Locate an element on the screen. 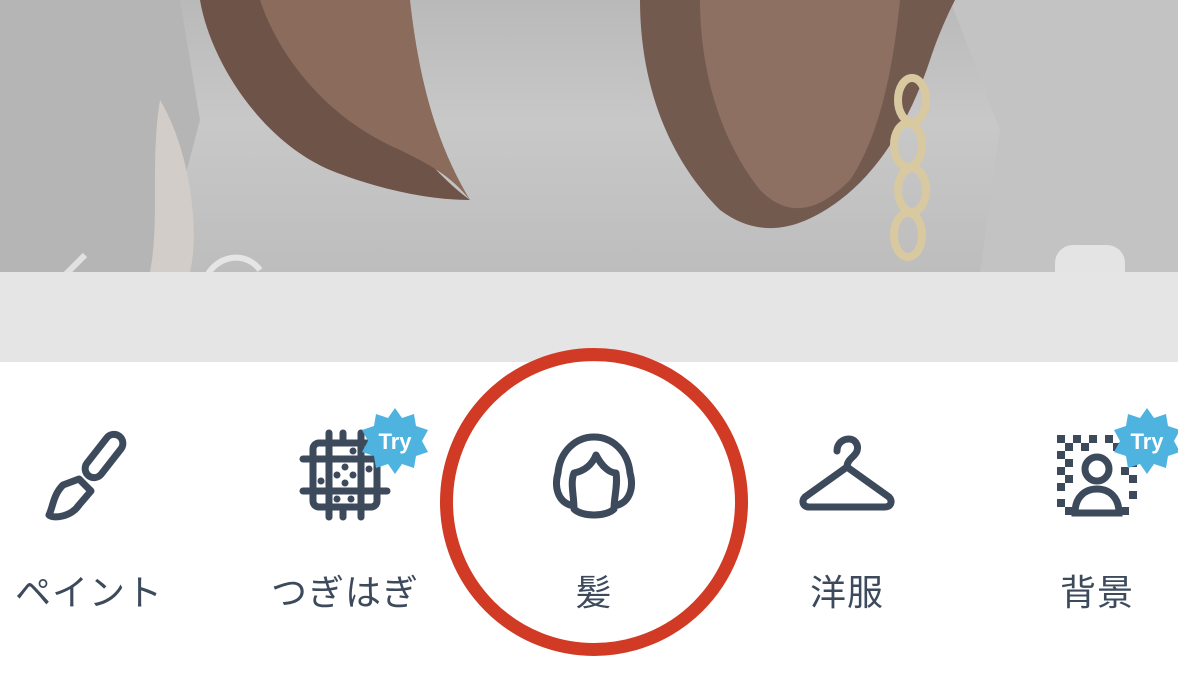 The width and height of the screenshot is (1178, 686). hanger-icon is located at coordinates (847, 473).